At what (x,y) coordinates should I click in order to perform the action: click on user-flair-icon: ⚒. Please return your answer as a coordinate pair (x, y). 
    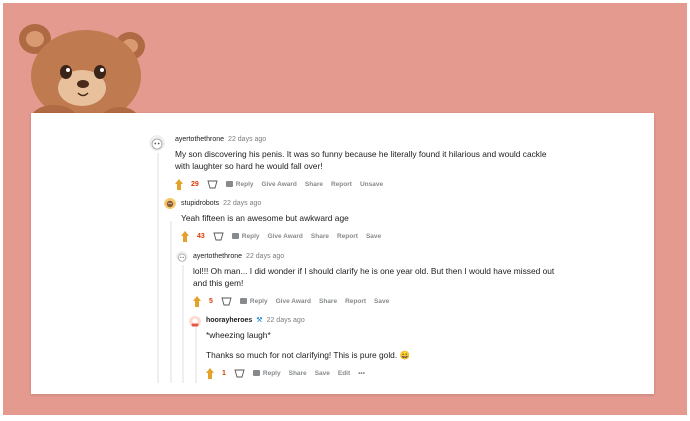
    Looking at the image, I should click on (259, 320).